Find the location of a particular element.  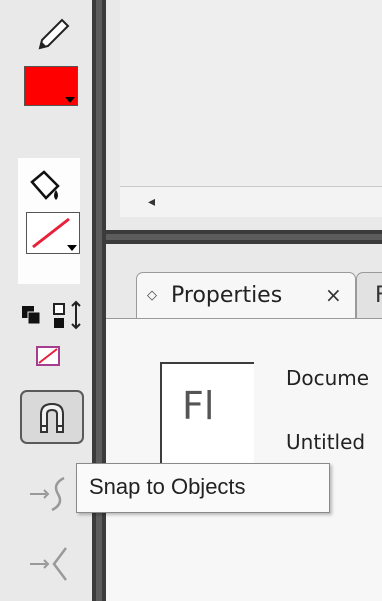

color-swap-group is located at coordinates (51, 315).